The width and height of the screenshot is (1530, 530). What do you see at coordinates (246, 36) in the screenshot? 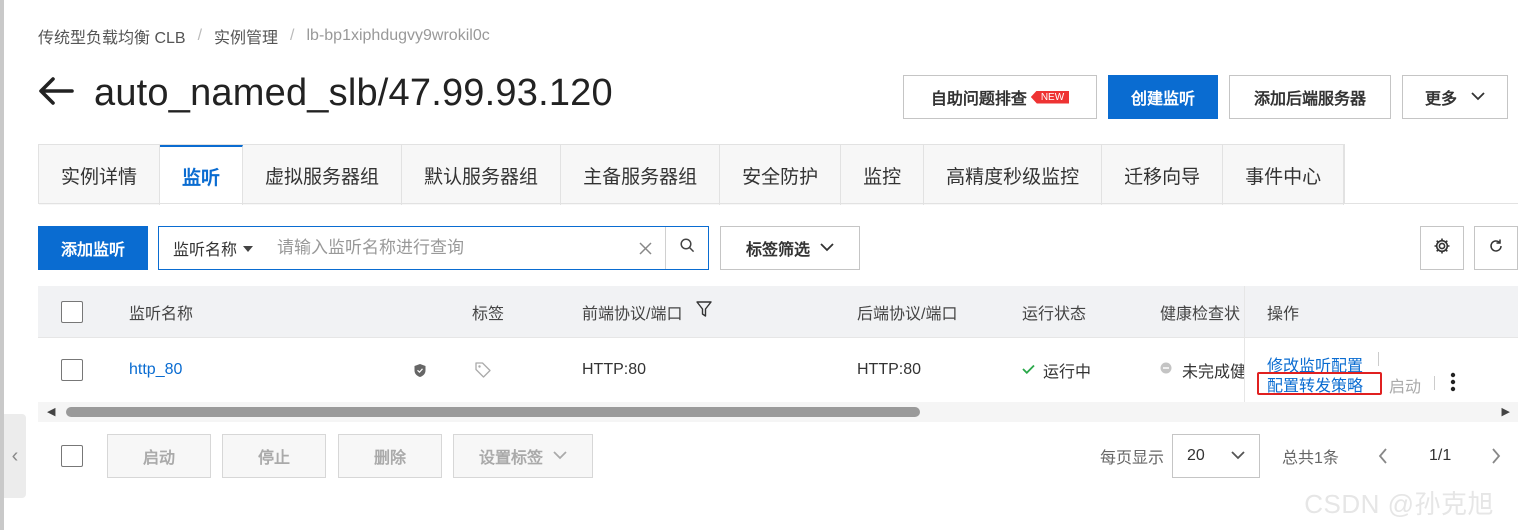
I see `breadcrumb-instance-management: 实例管理` at bounding box center [246, 36].